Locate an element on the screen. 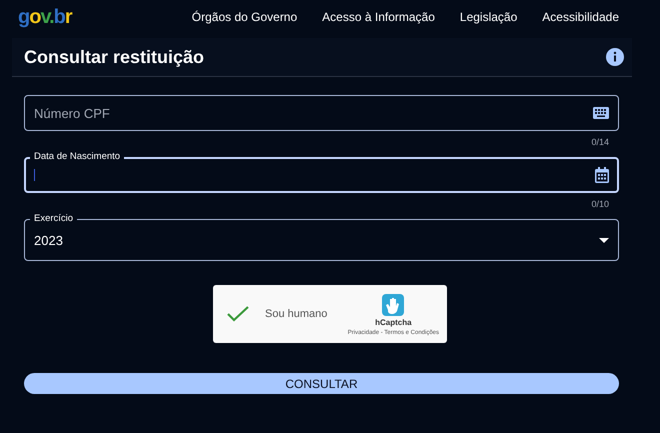 The image size is (660, 433). character-counter: 0/14 is located at coordinates (600, 143).